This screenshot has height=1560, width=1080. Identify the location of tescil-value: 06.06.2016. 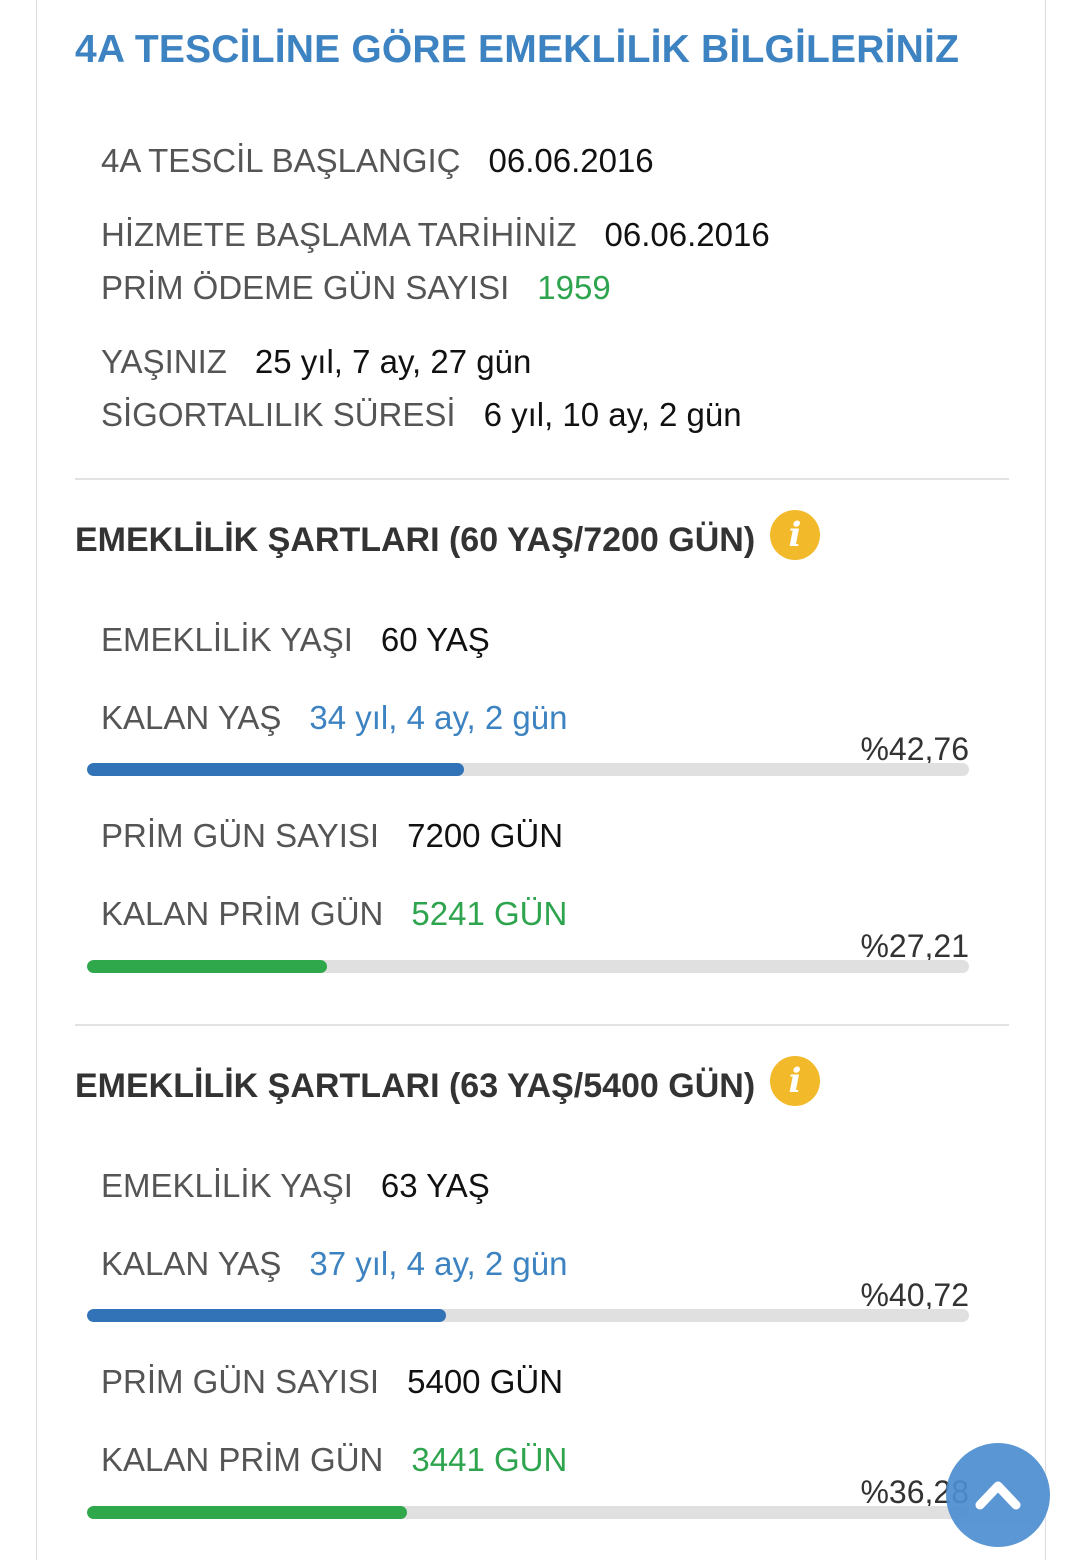
(571, 160).